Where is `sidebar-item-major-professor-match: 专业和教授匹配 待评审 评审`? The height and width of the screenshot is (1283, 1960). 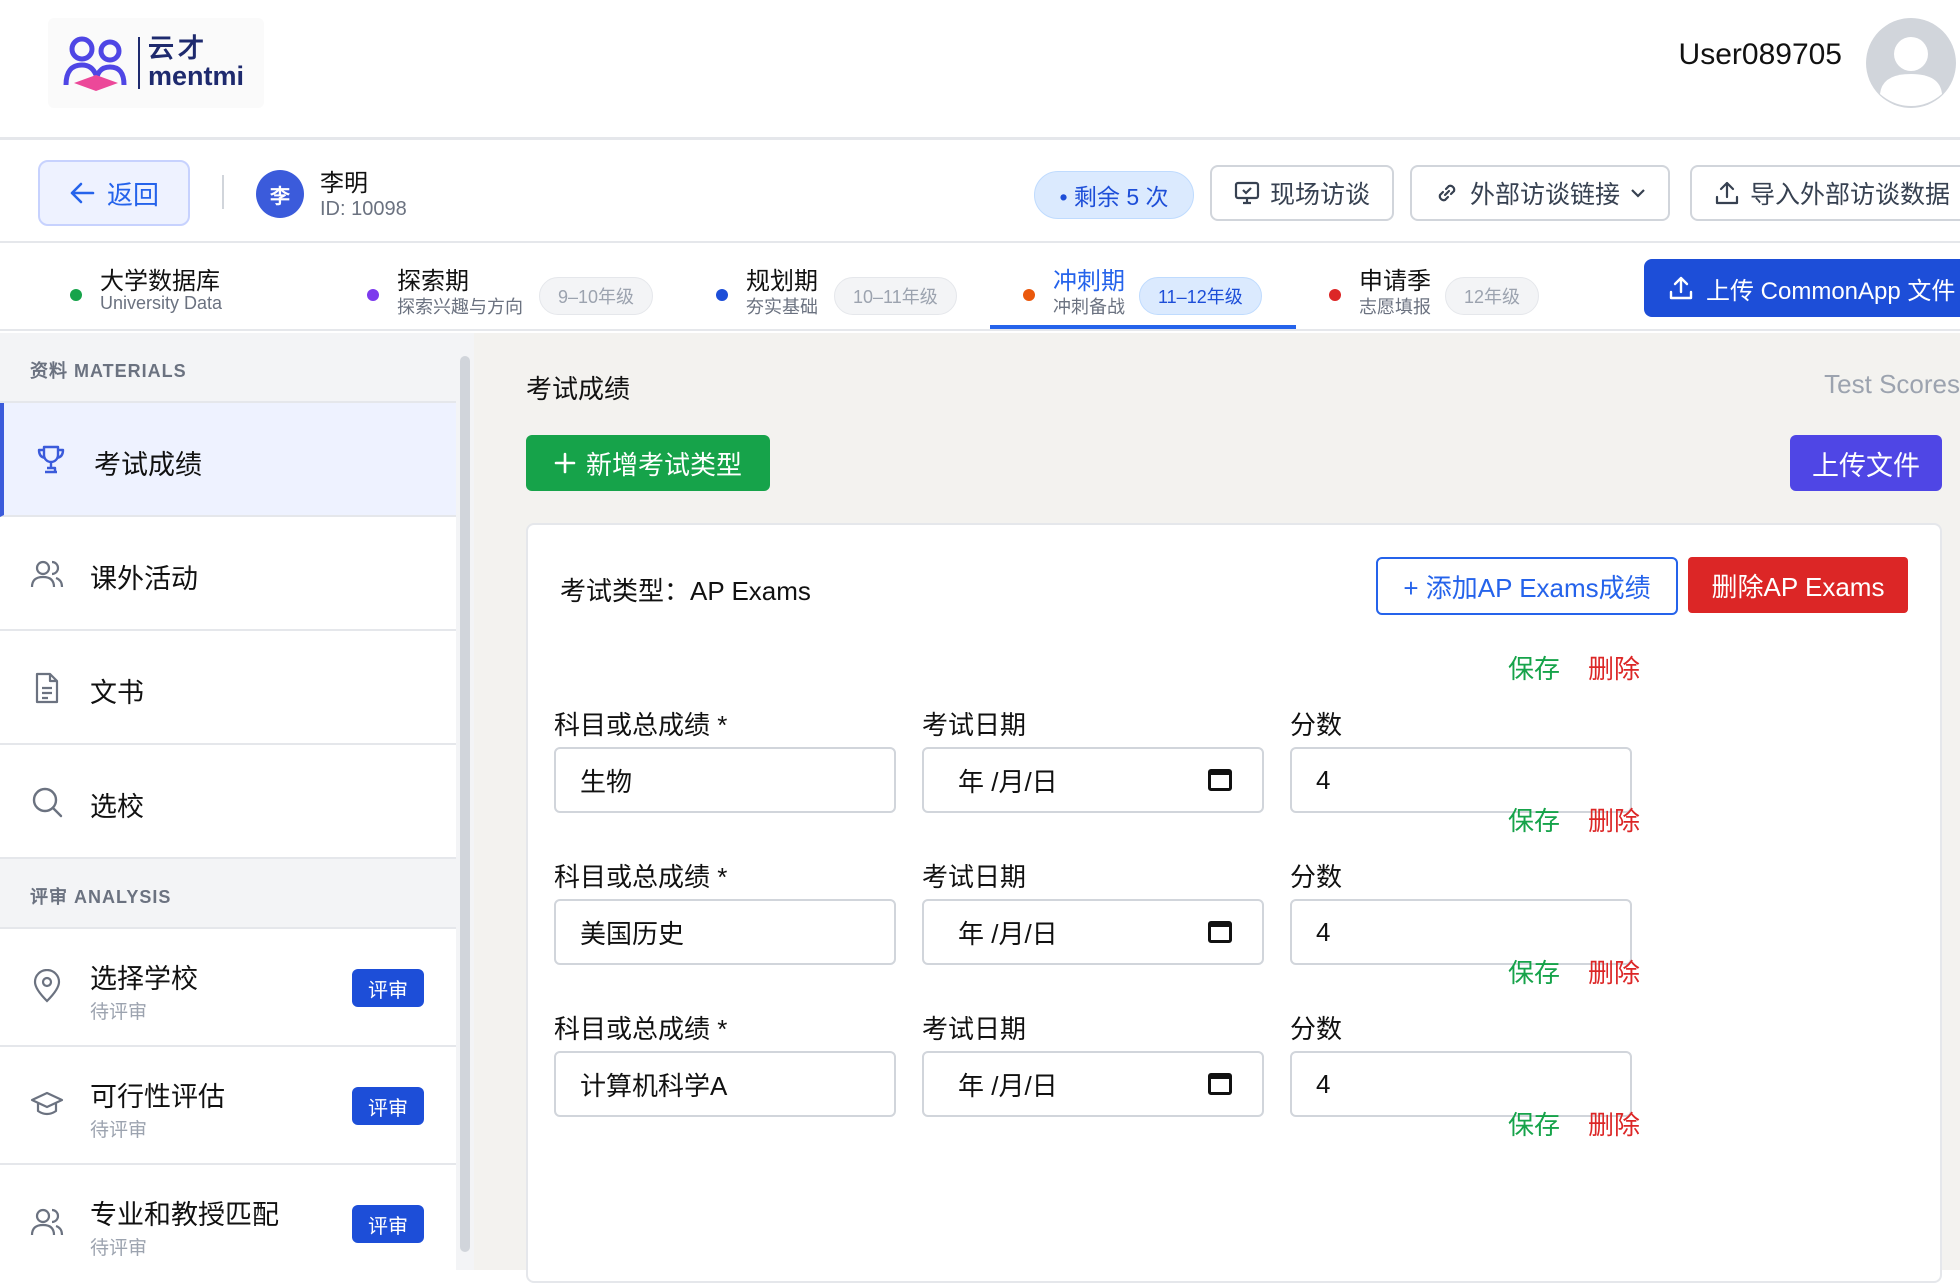
sidebar-item-major-professor-match: 专业和教授匹配 待评审 评审 is located at coordinates (229, 1217).